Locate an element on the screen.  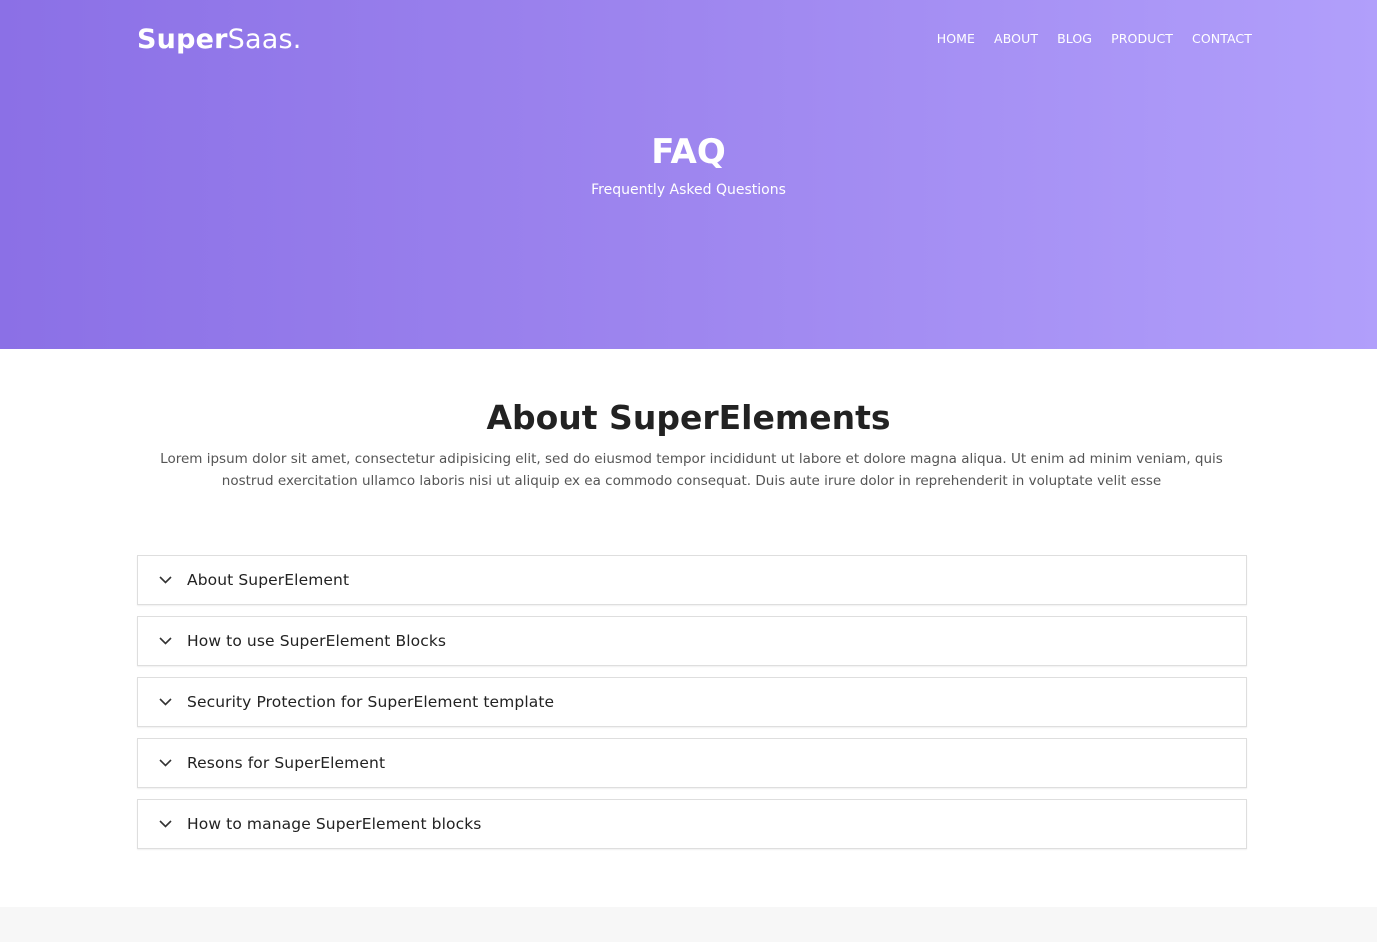
faq-item-manage: How to manage SuperElement blocks is located at coordinates (692, 824).